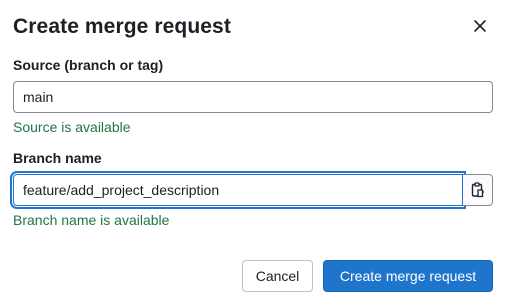 This screenshot has height=307, width=507. I want to click on clipboard-icon, so click(477, 190).